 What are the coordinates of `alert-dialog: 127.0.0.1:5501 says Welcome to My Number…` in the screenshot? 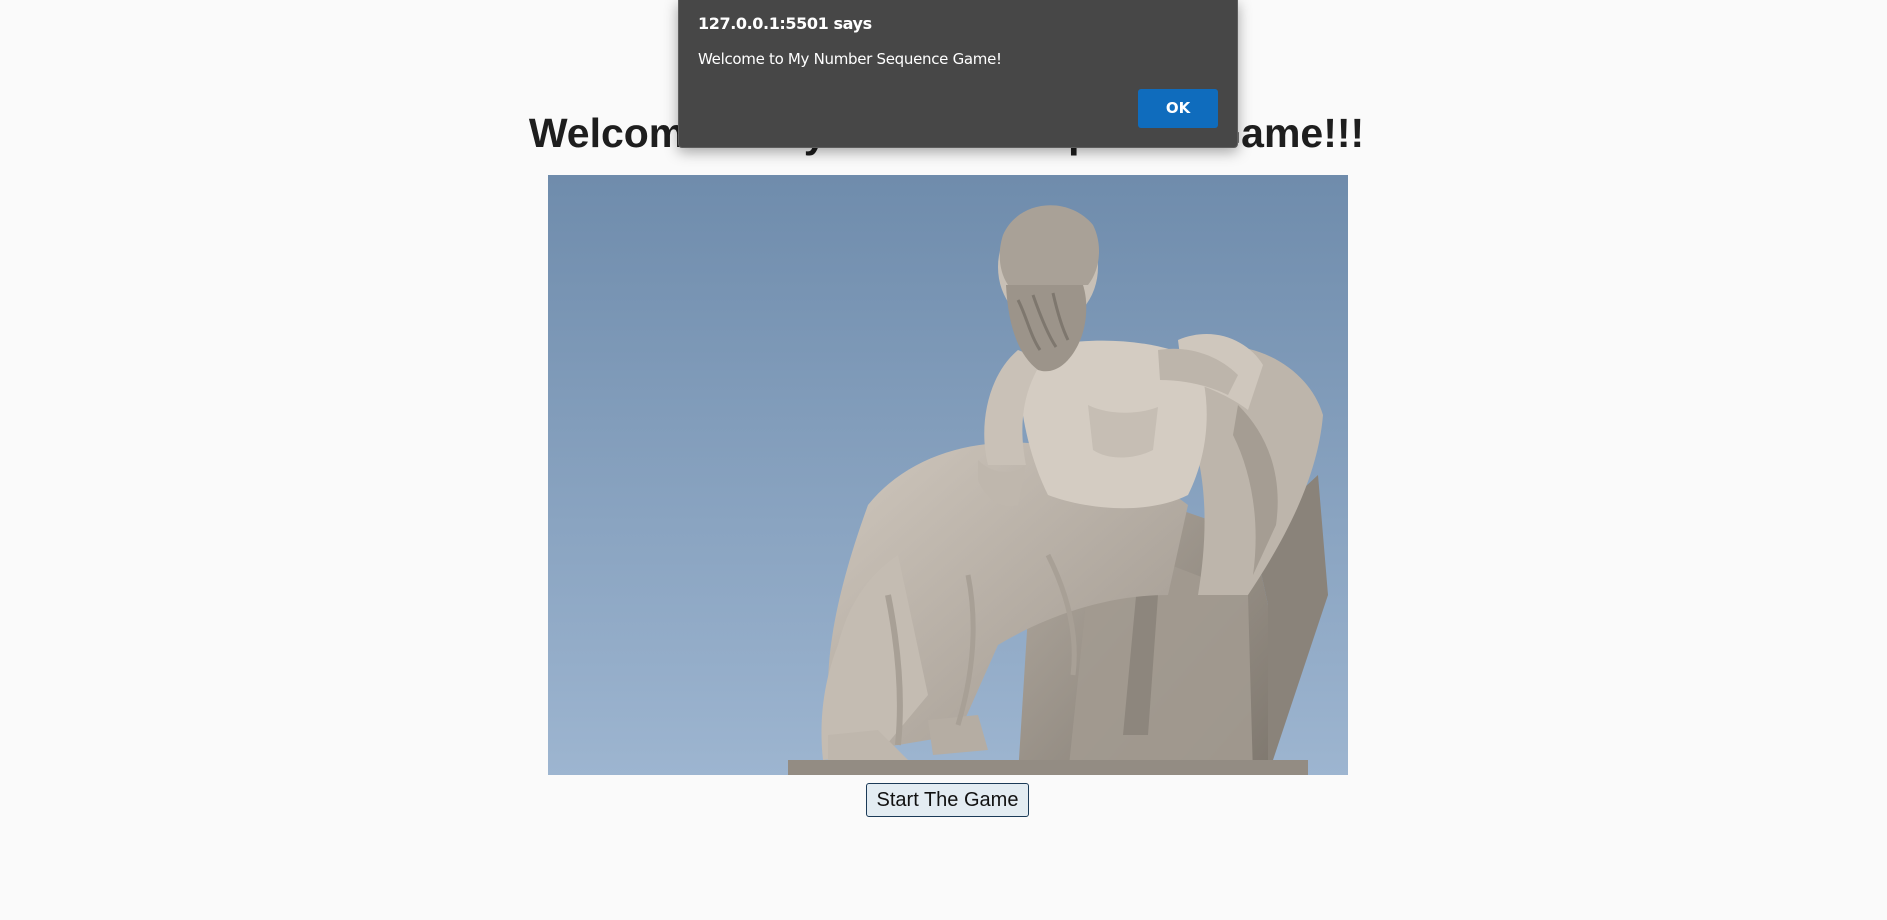 It's located at (958, 74).